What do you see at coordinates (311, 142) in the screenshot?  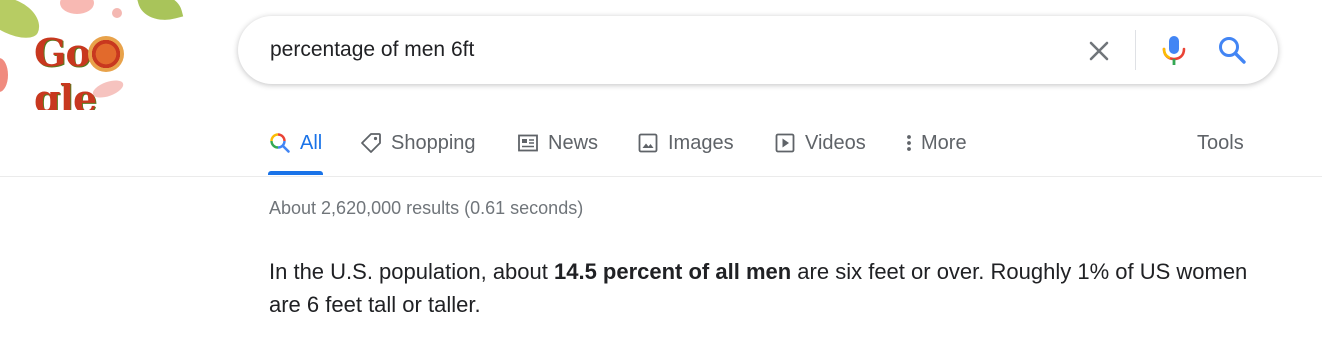 I see `tab-label: All` at bounding box center [311, 142].